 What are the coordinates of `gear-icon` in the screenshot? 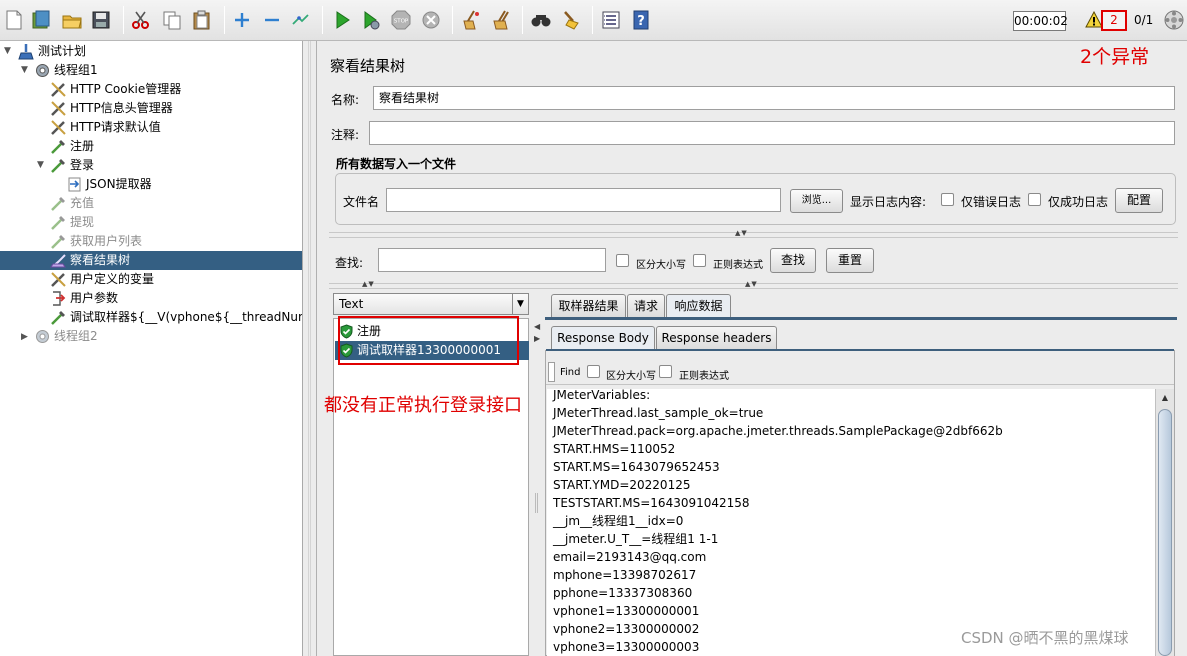 It's located at (42, 336).